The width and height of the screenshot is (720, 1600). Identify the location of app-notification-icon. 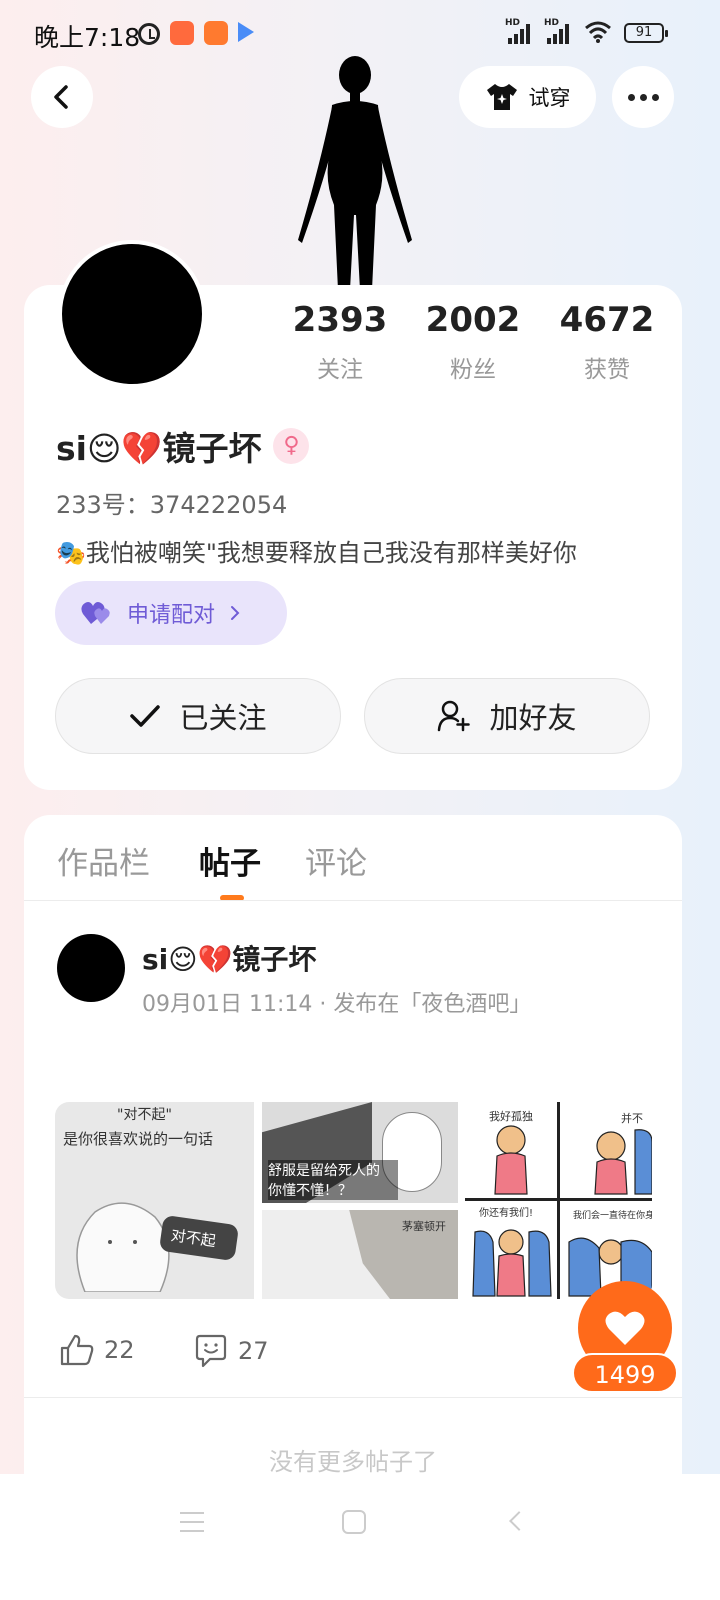
(182, 33).